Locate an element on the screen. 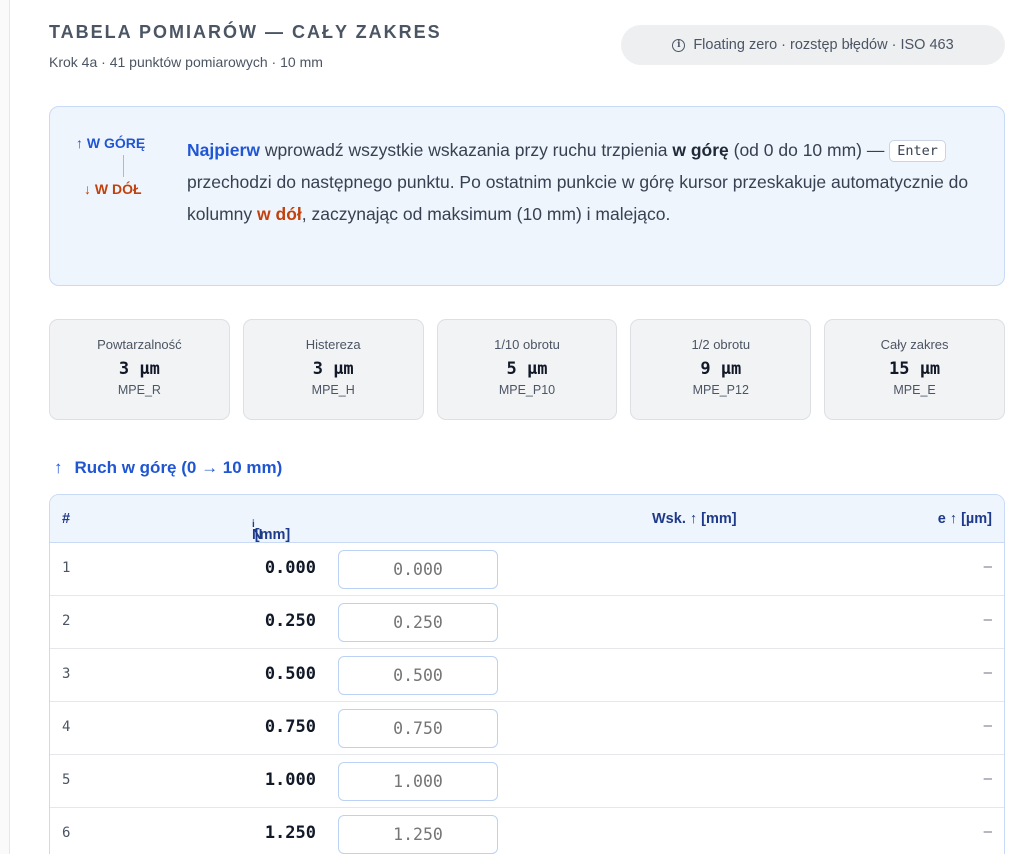  card-code: MPE_P10 is located at coordinates (527, 390).